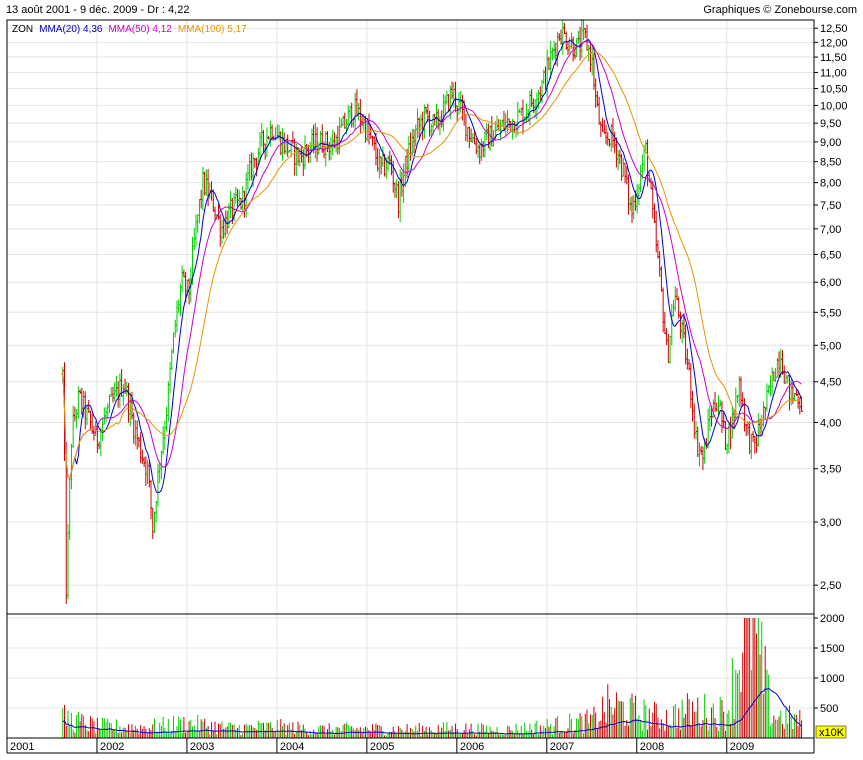  I want to click on year-label: 2001, so click(22, 747).